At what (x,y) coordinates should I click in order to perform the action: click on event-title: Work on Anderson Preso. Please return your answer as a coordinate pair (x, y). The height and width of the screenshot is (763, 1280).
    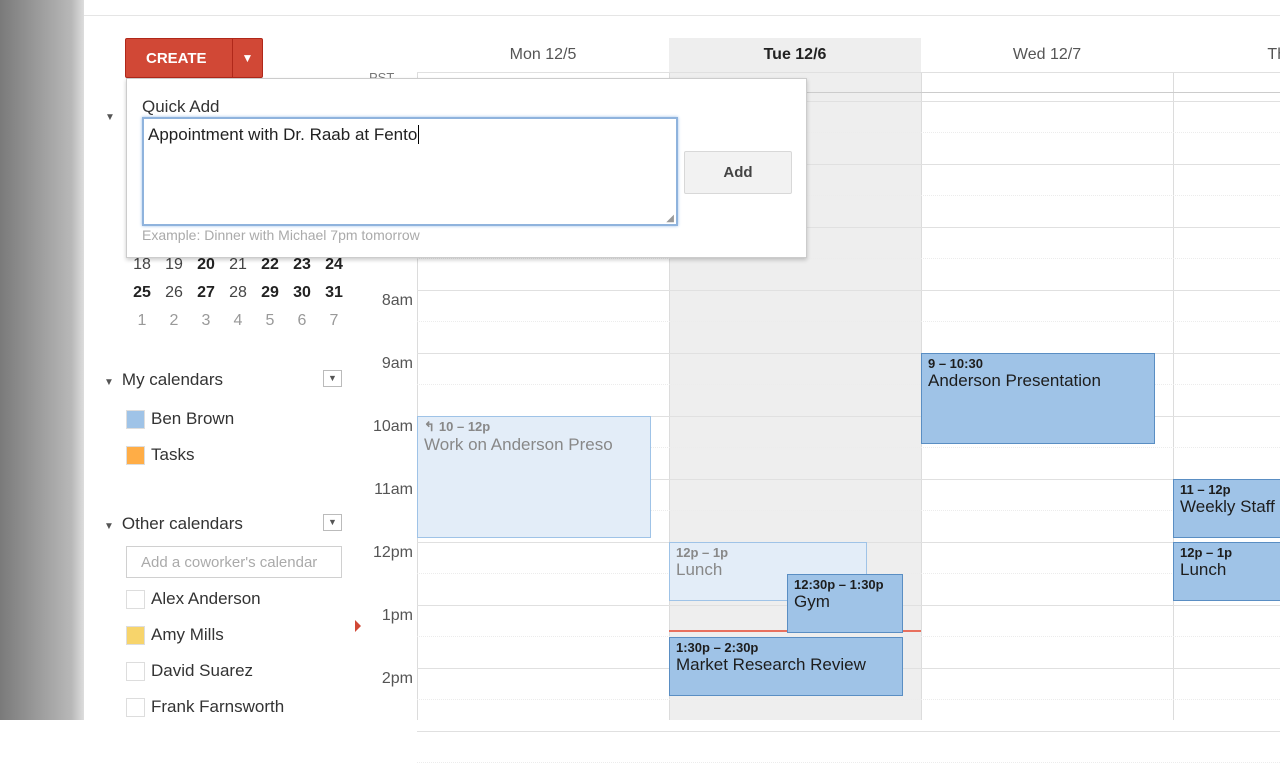
    Looking at the image, I should click on (518, 444).